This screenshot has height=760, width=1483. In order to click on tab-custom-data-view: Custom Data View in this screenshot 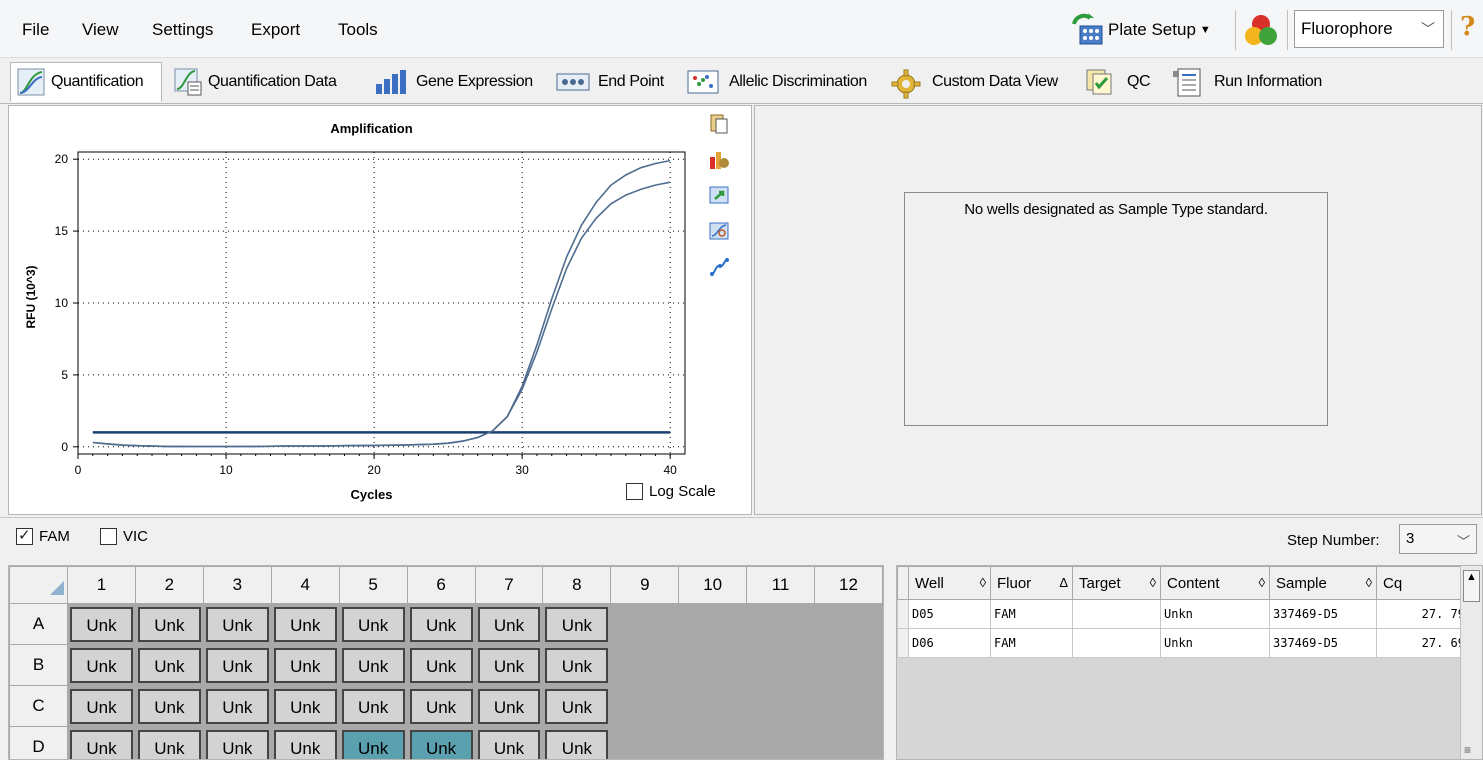, I will do `click(974, 82)`.